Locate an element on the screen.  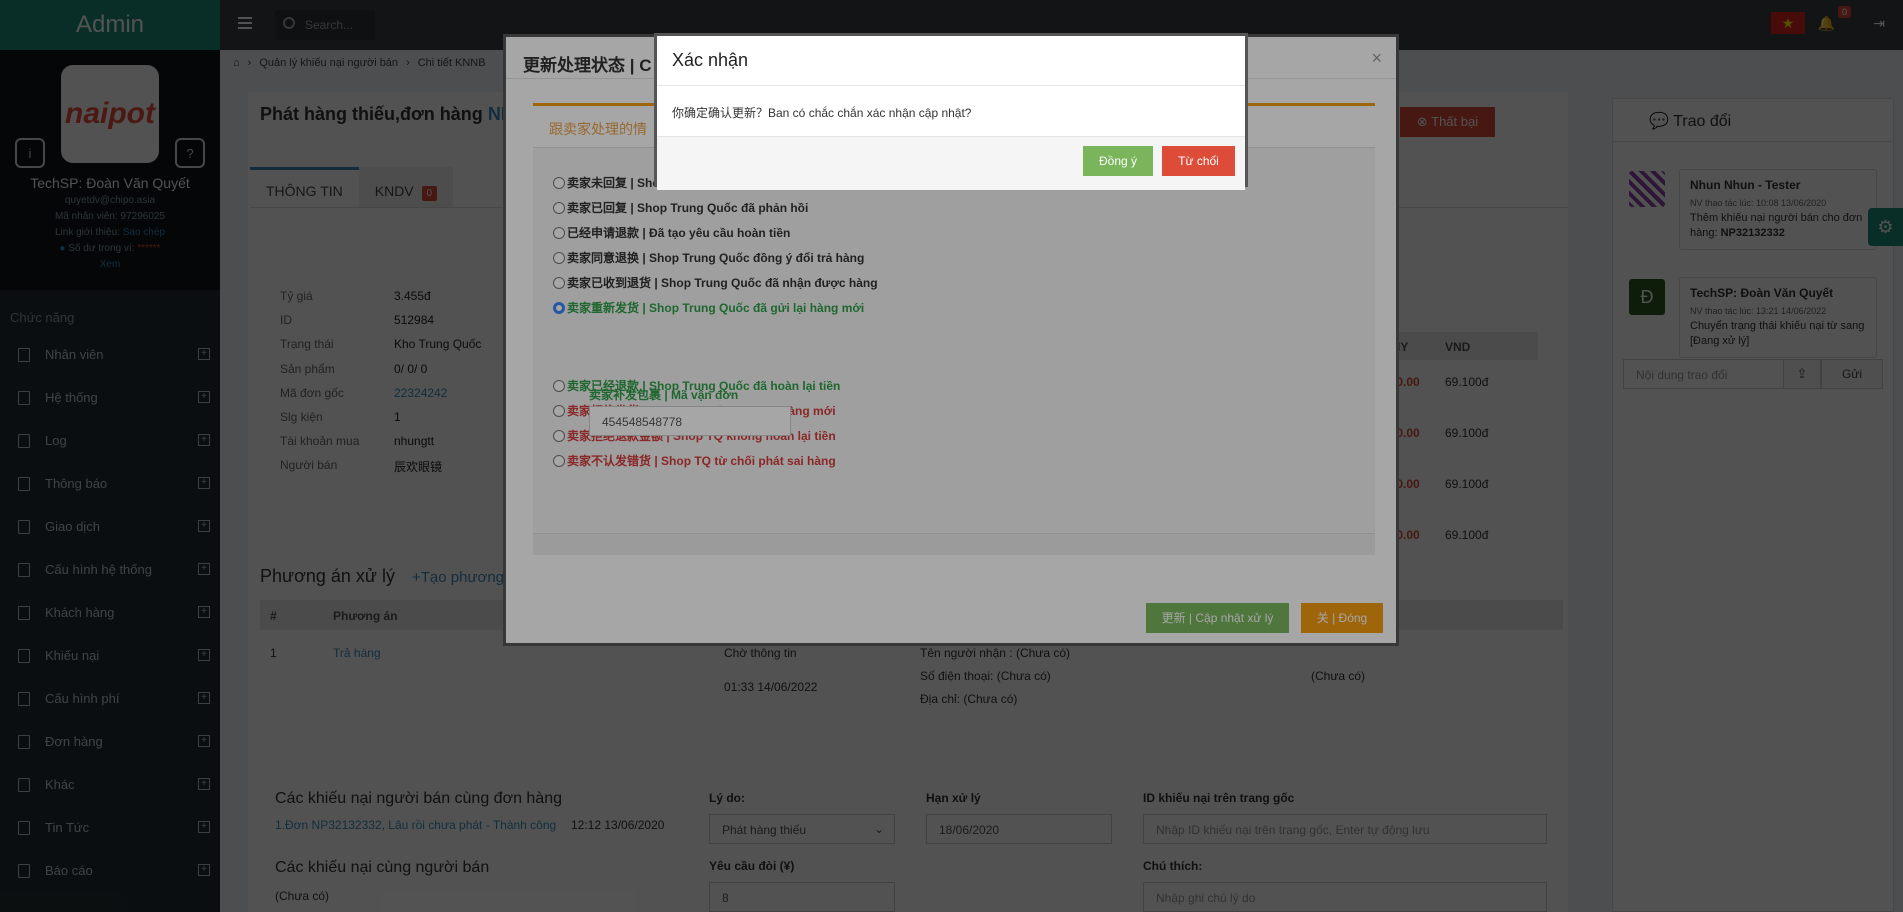
confirm-ok-button: Đồng ý is located at coordinates (1118, 161).